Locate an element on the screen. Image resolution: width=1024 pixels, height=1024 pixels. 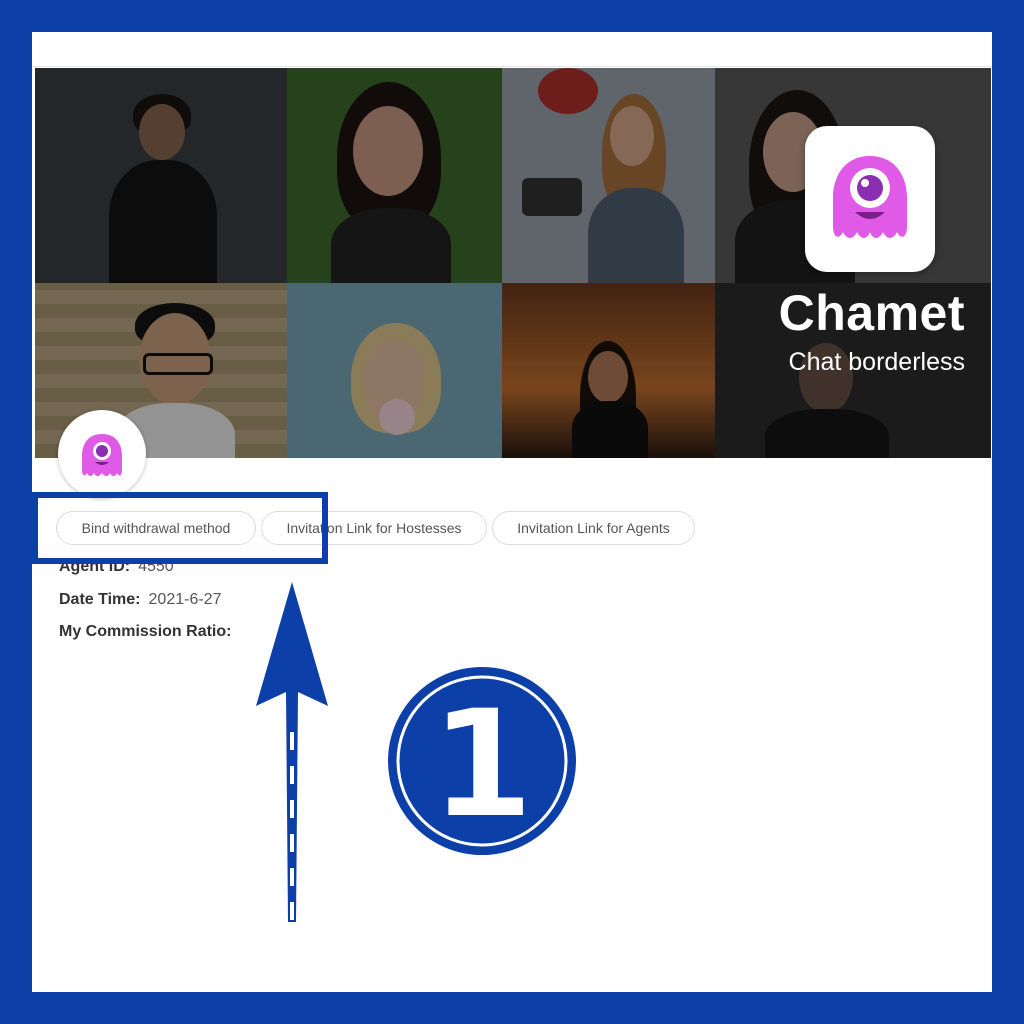
pink-octopus-icon is located at coordinates (102, 455).